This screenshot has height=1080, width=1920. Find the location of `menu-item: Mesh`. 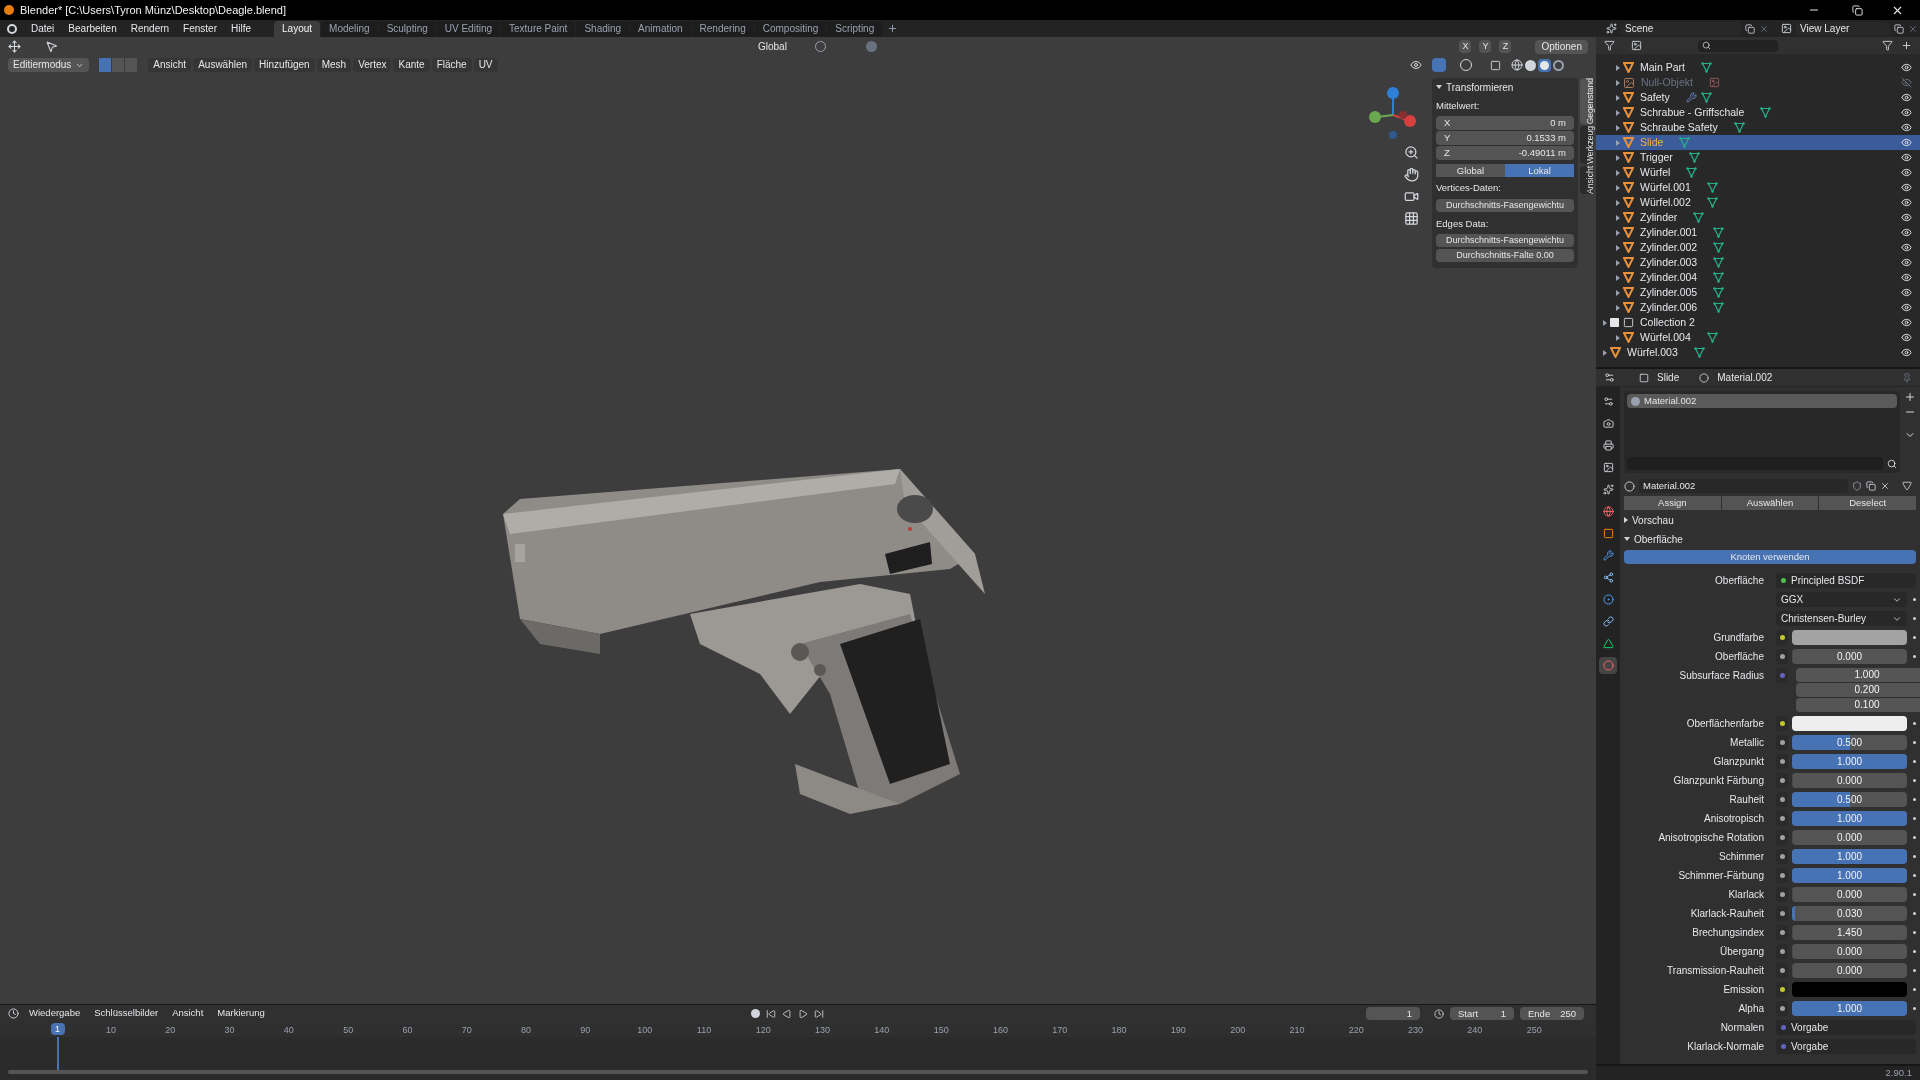

menu-item: Mesh is located at coordinates (334, 65).